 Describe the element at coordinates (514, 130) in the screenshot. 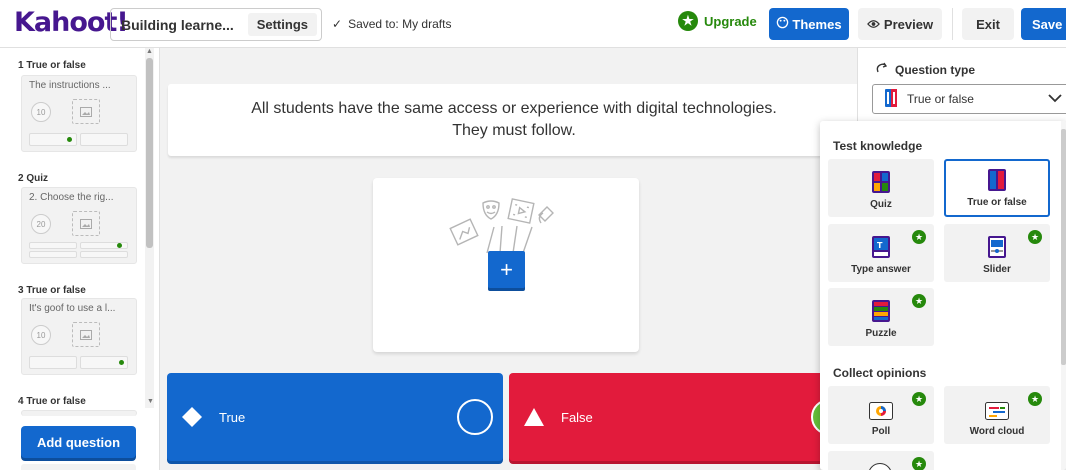

I see `question-line-2: They must follow.` at that location.